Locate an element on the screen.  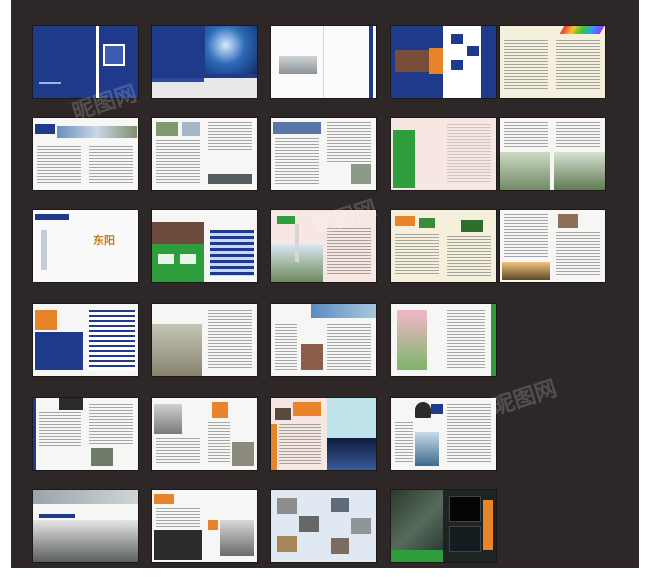
watermark: 昵图网 is located at coordinates (525, 398).